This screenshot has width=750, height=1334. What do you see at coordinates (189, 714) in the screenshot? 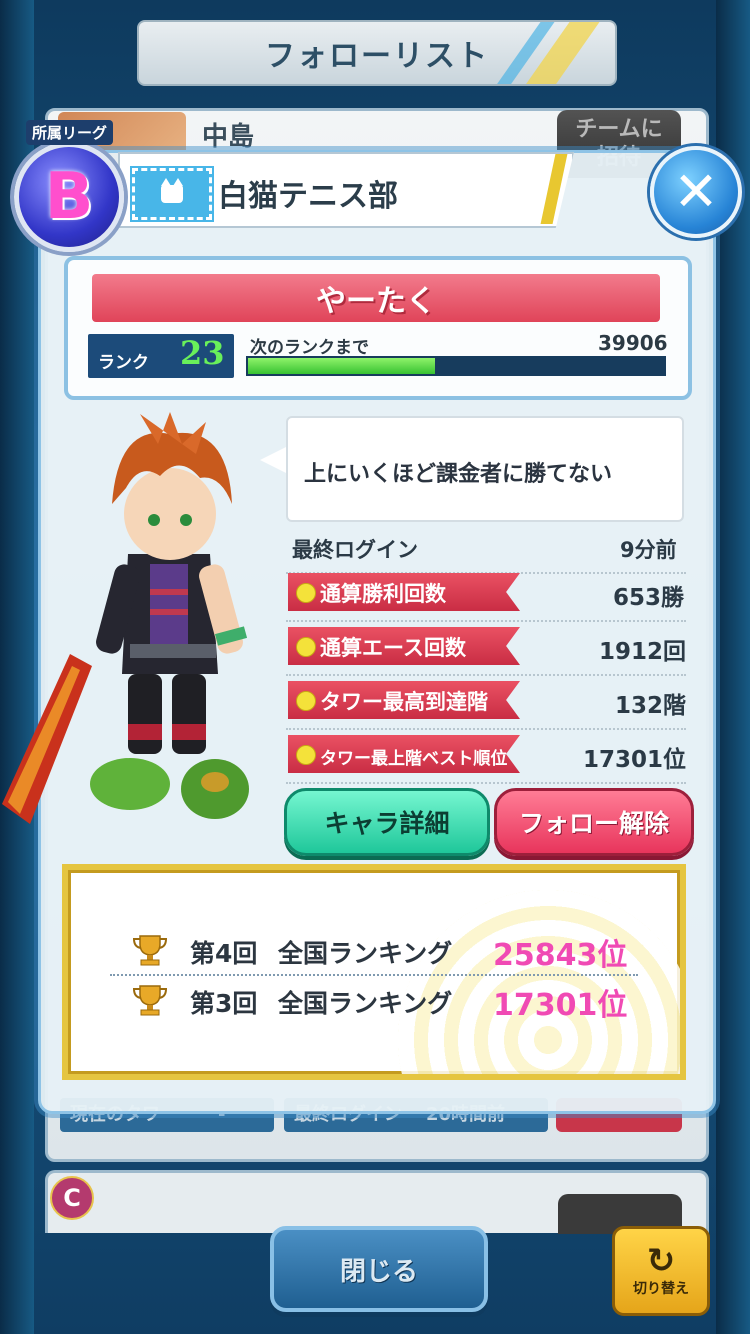
I see `right-leg` at bounding box center [189, 714].